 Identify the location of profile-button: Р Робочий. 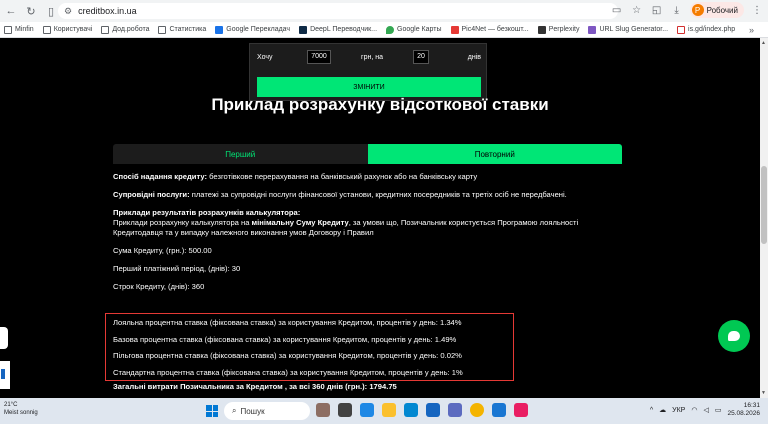
(716, 10).